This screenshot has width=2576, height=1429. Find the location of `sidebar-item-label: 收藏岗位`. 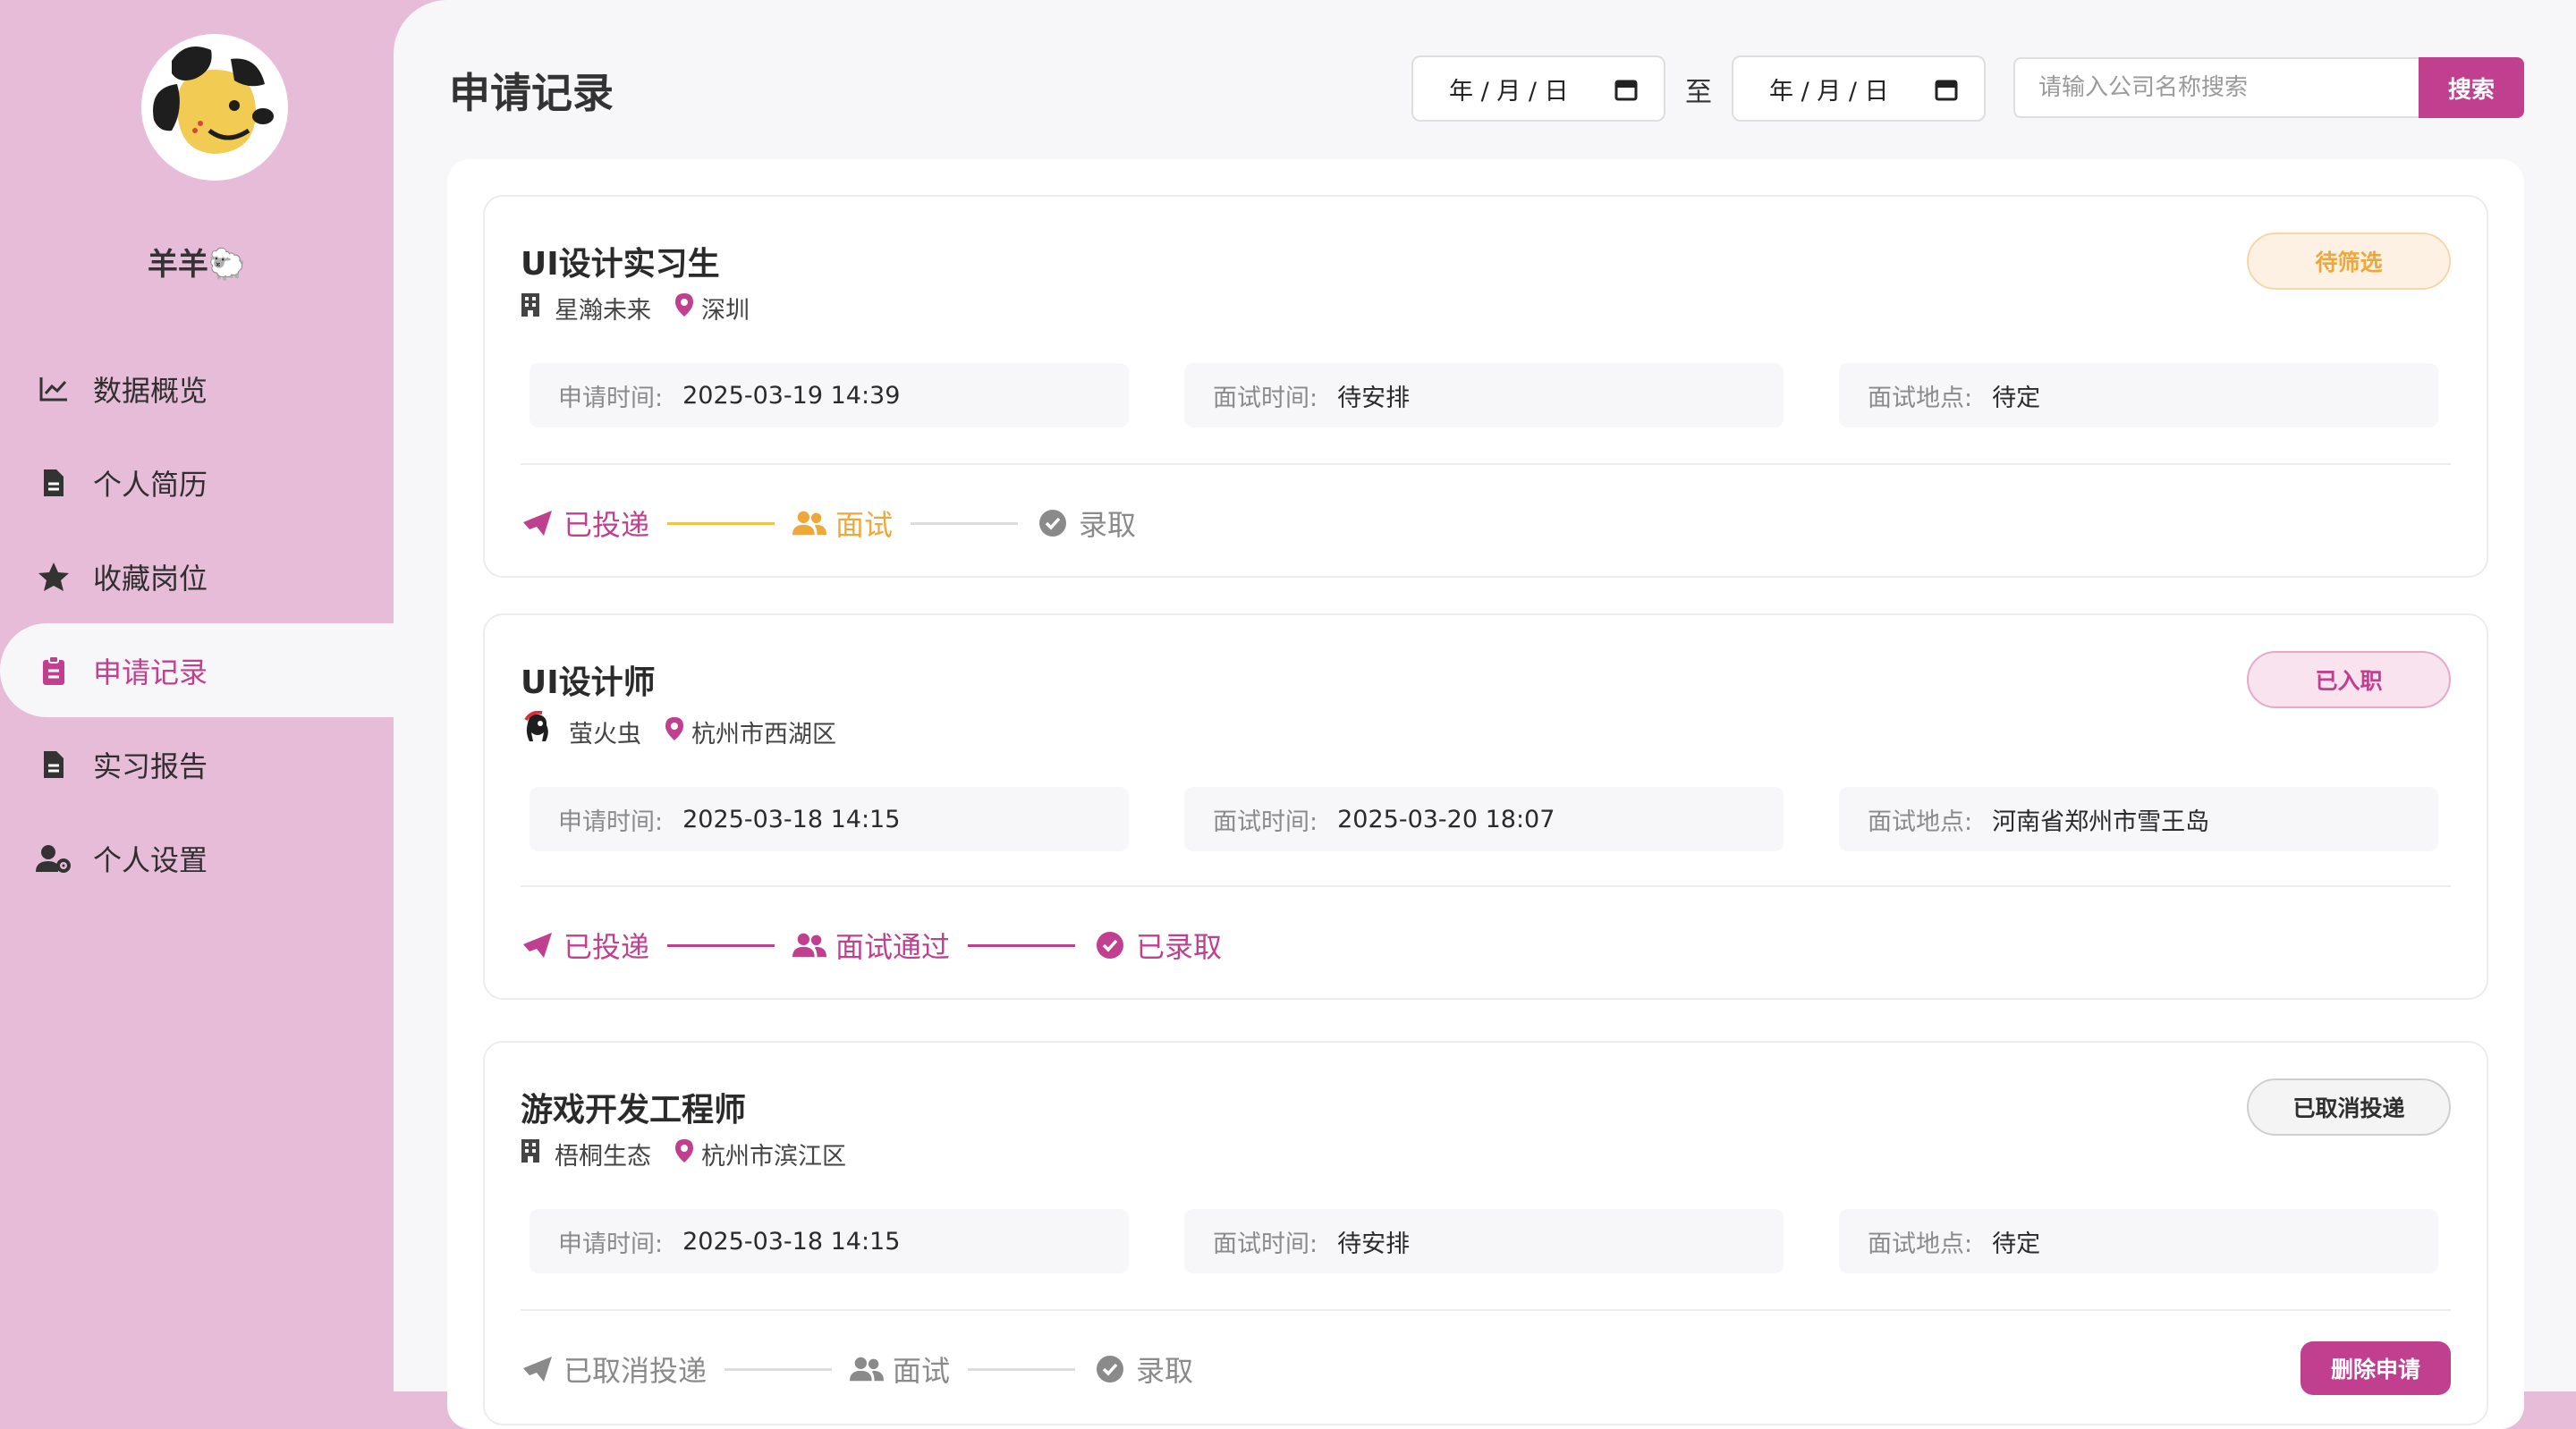

sidebar-item-label: 收藏岗位 is located at coordinates (150, 578).